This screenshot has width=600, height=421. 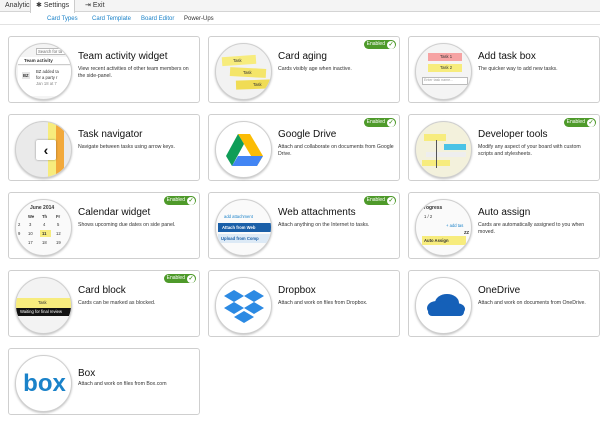 I want to click on subnav-card-template: Card Template, so click(x=111, y=19).